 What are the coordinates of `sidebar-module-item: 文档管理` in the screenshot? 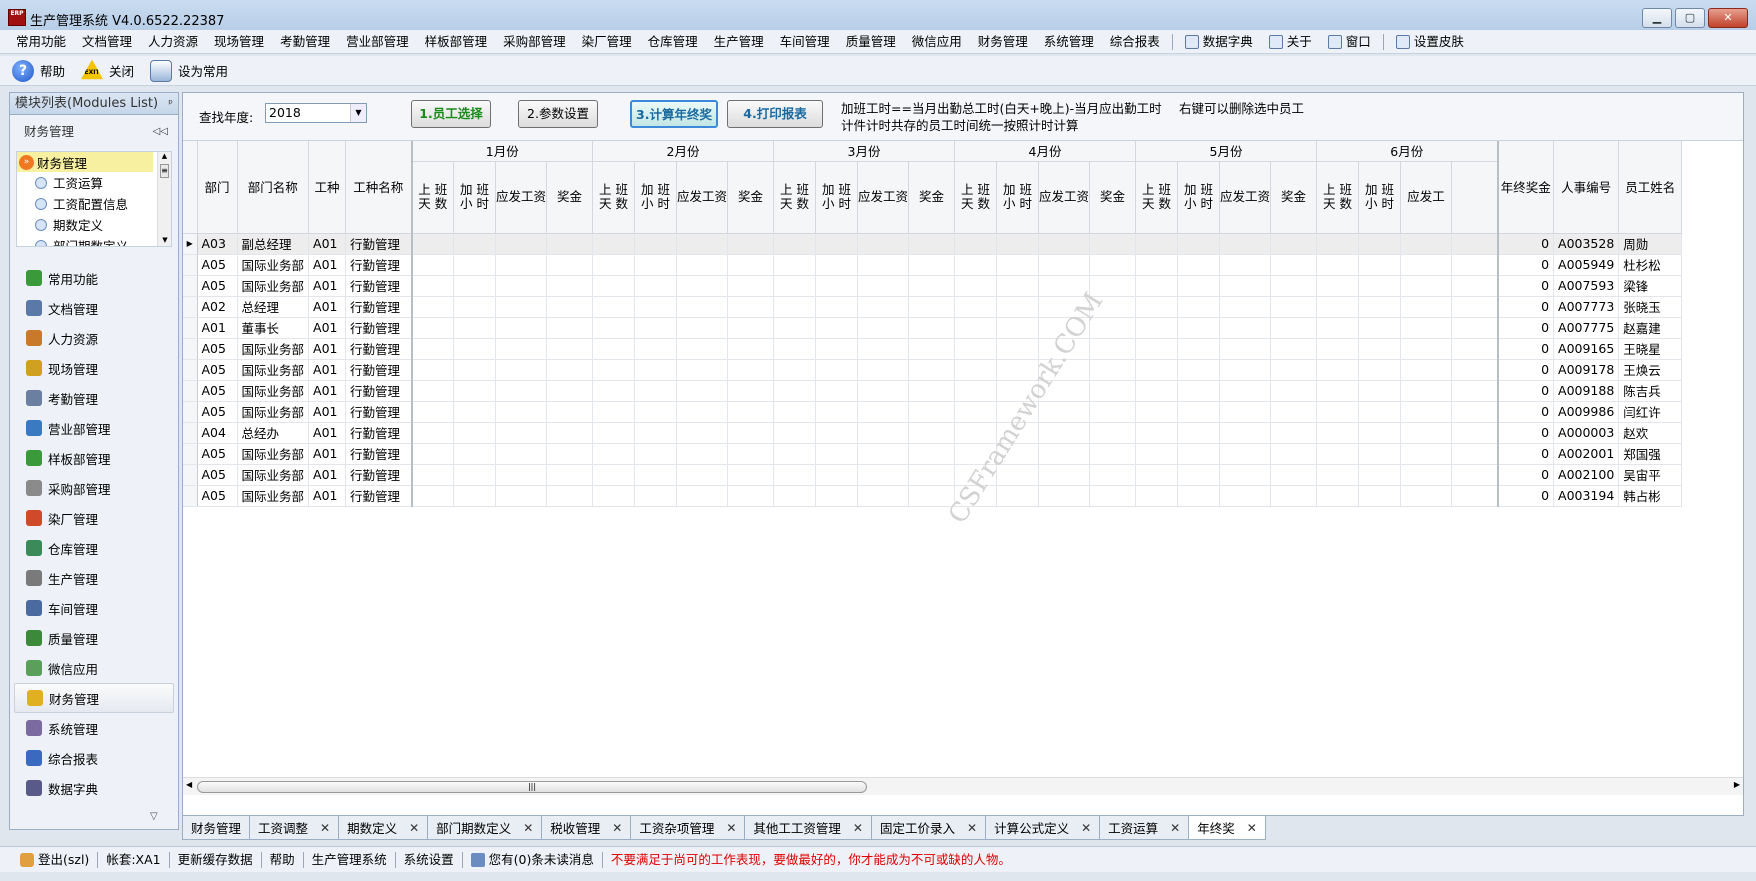 It's located at (94, 308).